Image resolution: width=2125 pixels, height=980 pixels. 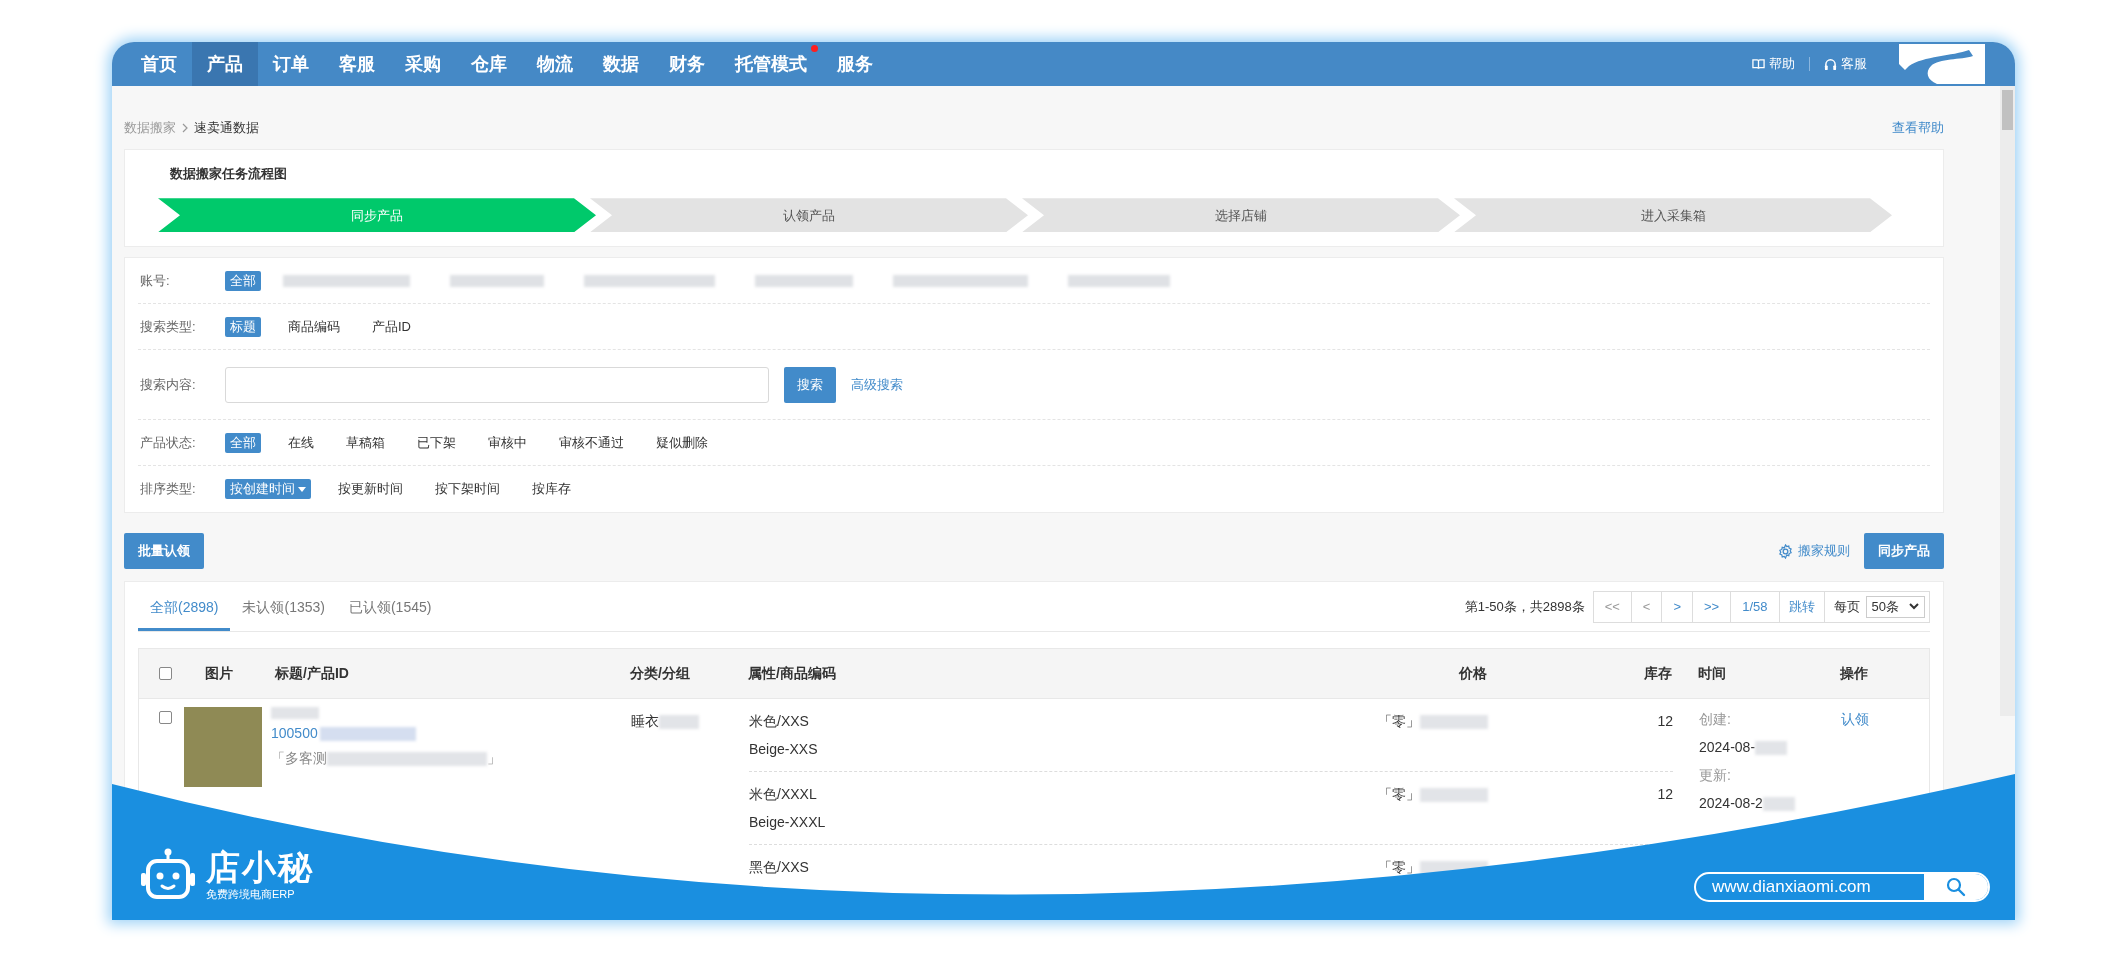 What do you see at coordinates (1727, 747) in the screenshot?
I see `timestamp: 2024-08-` at bounding box center [1727, 747].